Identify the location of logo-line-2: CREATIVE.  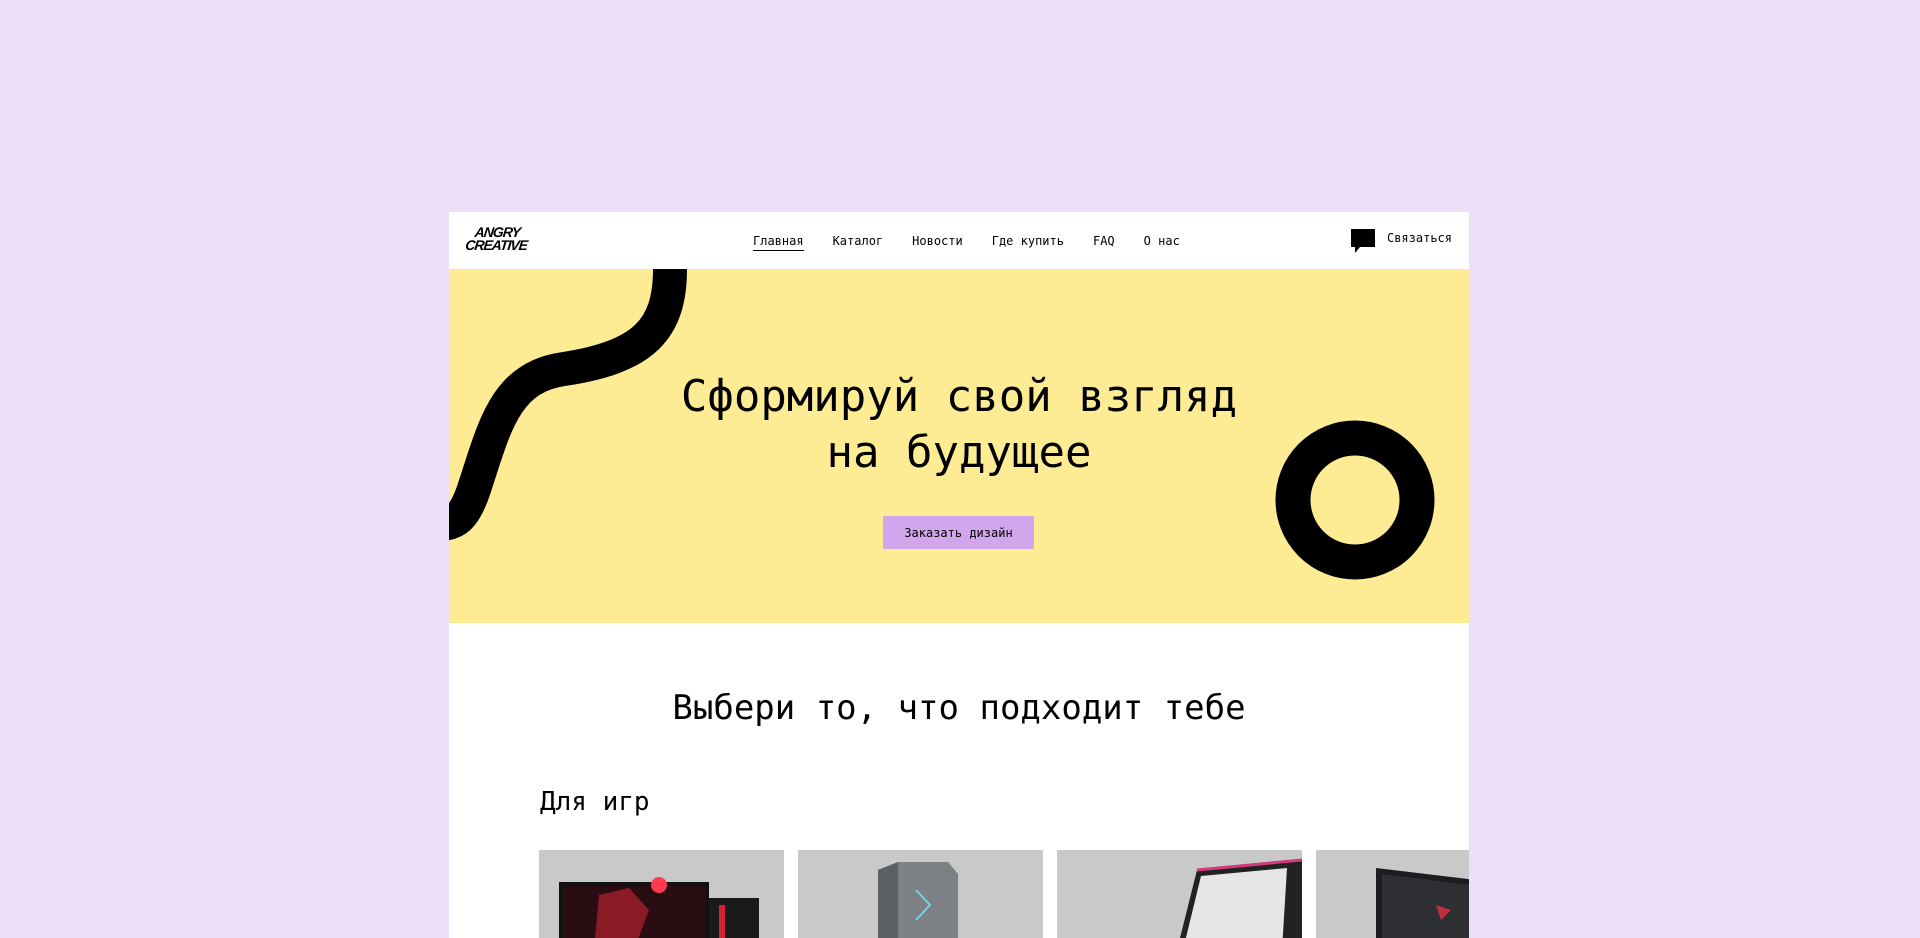
(496, 245).